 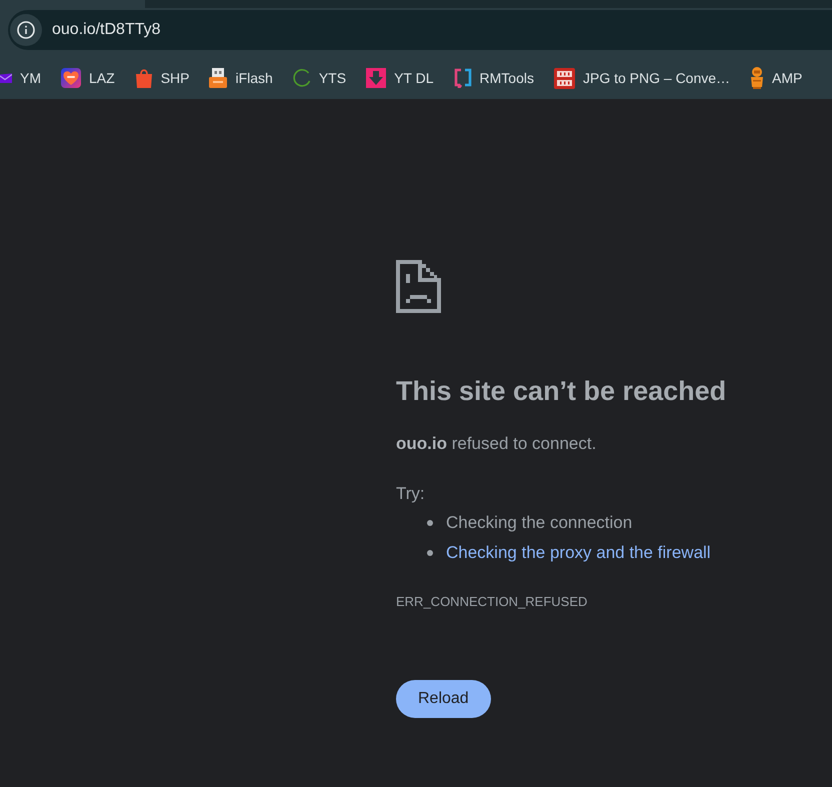 I want to click on error-heading: This site can’t be reached, so click(x=562, y=391).